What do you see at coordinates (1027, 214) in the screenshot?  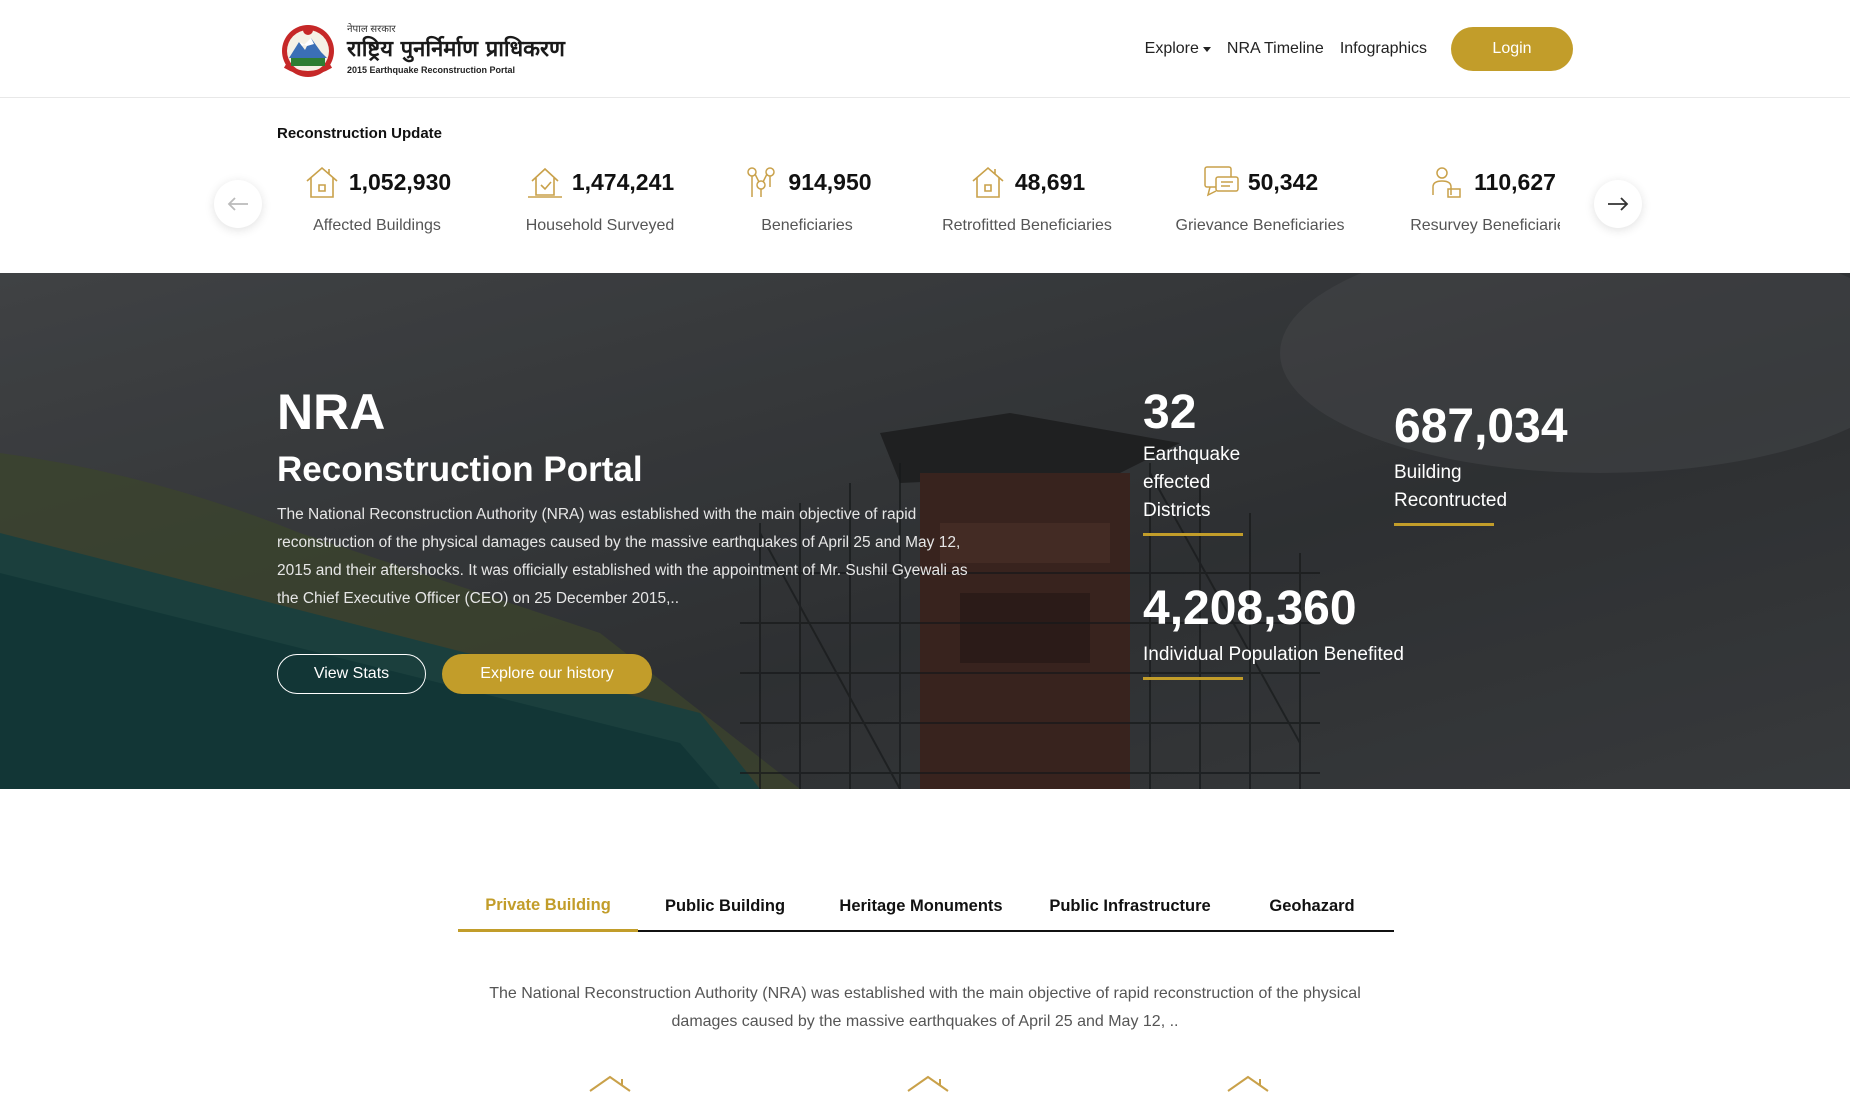 I see `stat-card: 48,691 Retrofitted Beneficiaries` at bounding box center [1027, 214].